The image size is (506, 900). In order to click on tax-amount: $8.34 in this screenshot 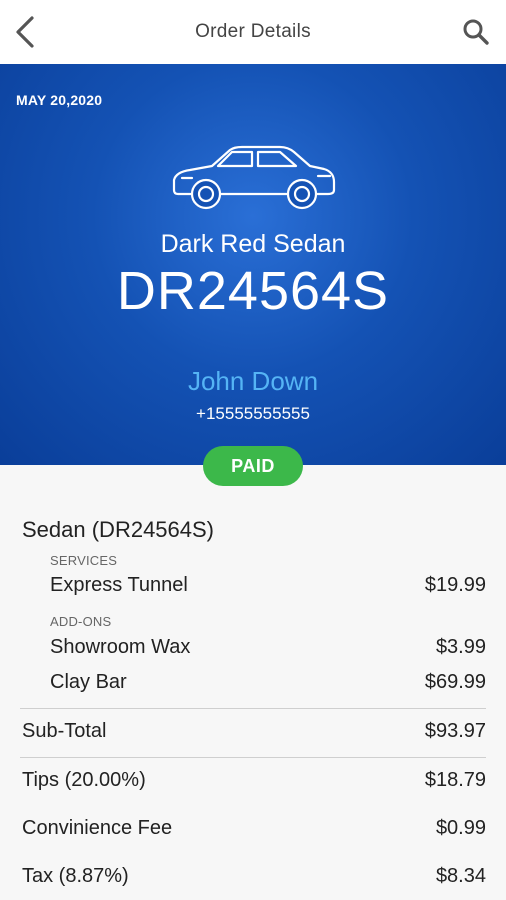, I will do `click(460, 876)`.